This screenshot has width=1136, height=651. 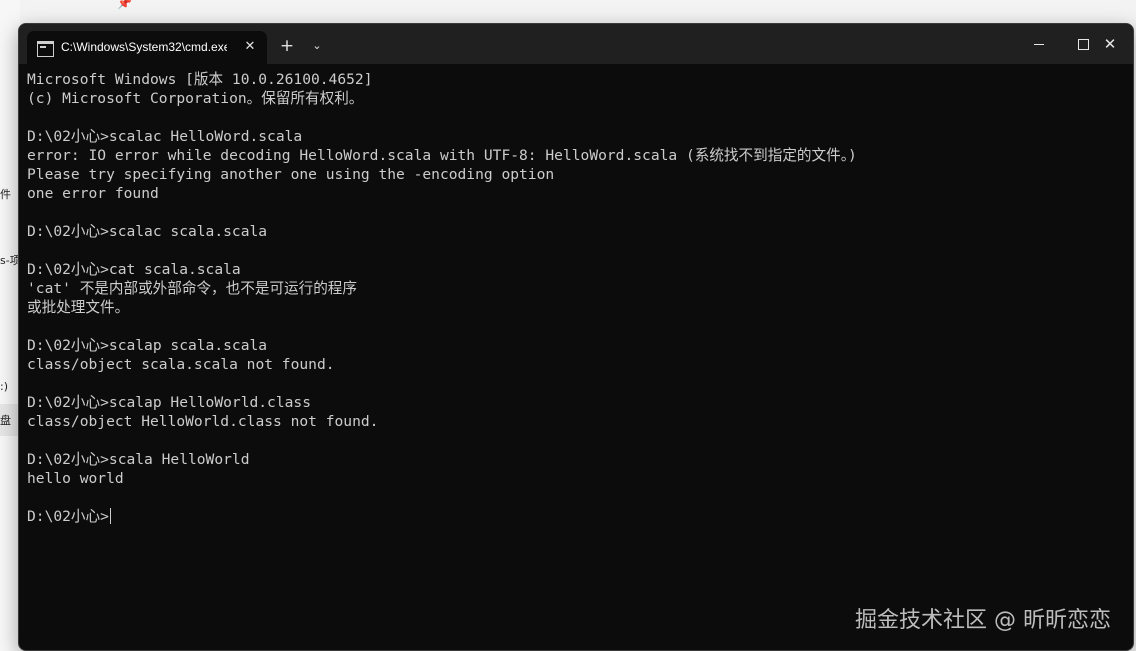 I want to click on text-cursor, so click(x=110, y=516).